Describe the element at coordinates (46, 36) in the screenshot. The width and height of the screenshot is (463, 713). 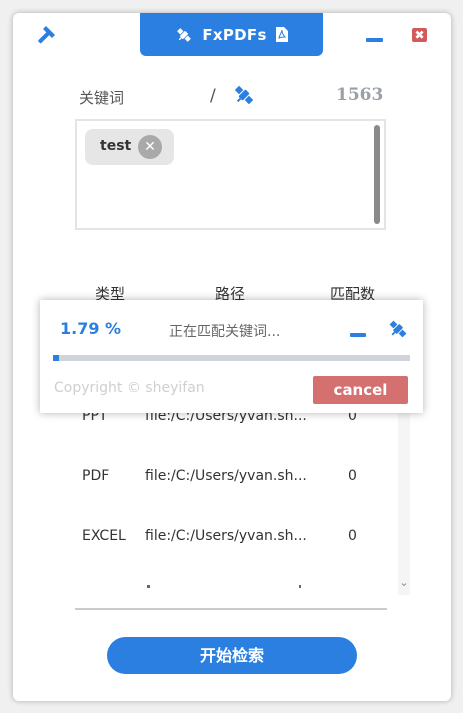
I see `hammer-icon` at that location.